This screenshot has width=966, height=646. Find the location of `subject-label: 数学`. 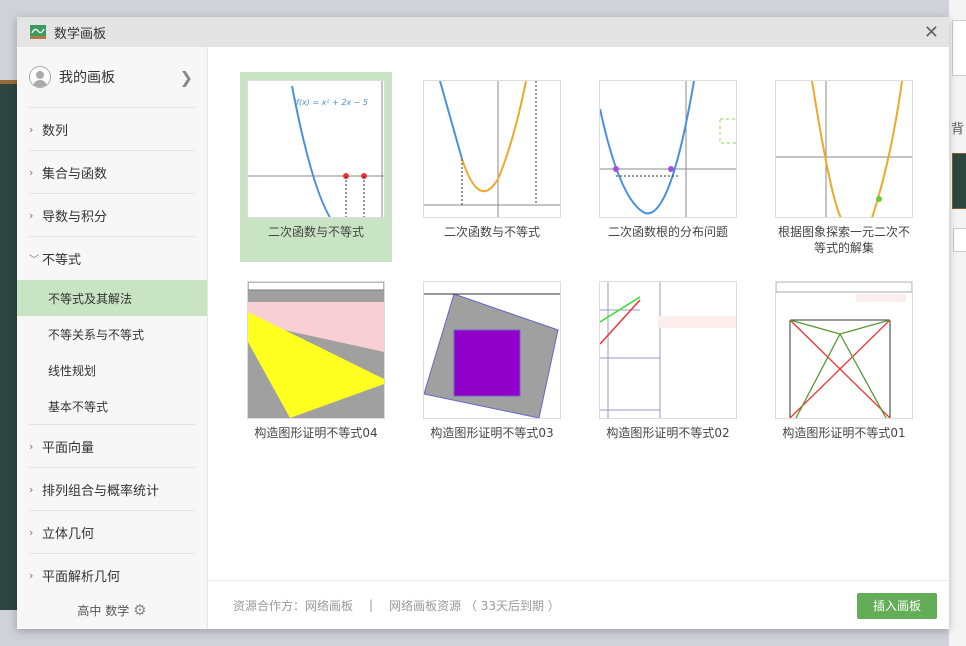

subject-label: 数学 is located at coordinates (117, 611).